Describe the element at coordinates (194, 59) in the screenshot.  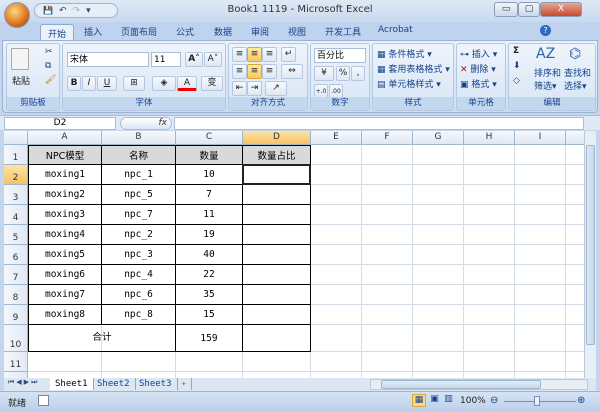
I see `grow-font-button: A˄` at that location.